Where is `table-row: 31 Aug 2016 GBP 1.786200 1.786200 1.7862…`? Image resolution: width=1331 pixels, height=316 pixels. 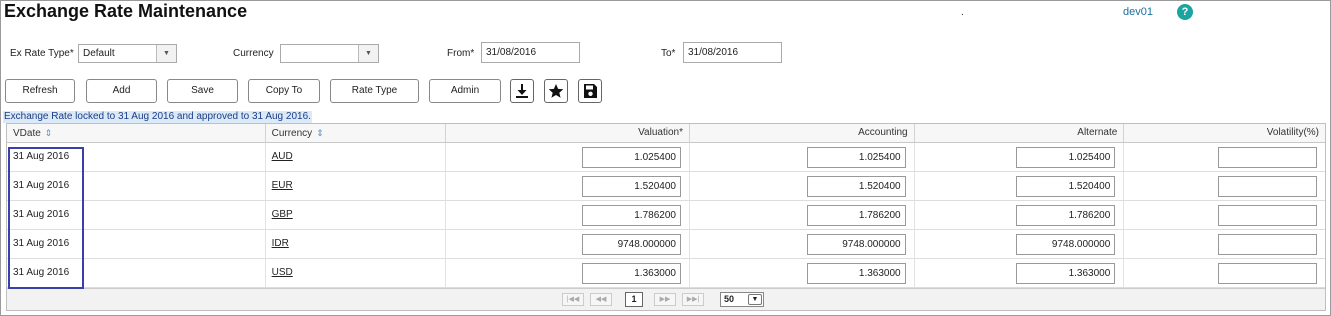
table-row: 31 Aug 2016 GBP 1.786200 1.786200 1.7862… is located at coordinates (666, 215).